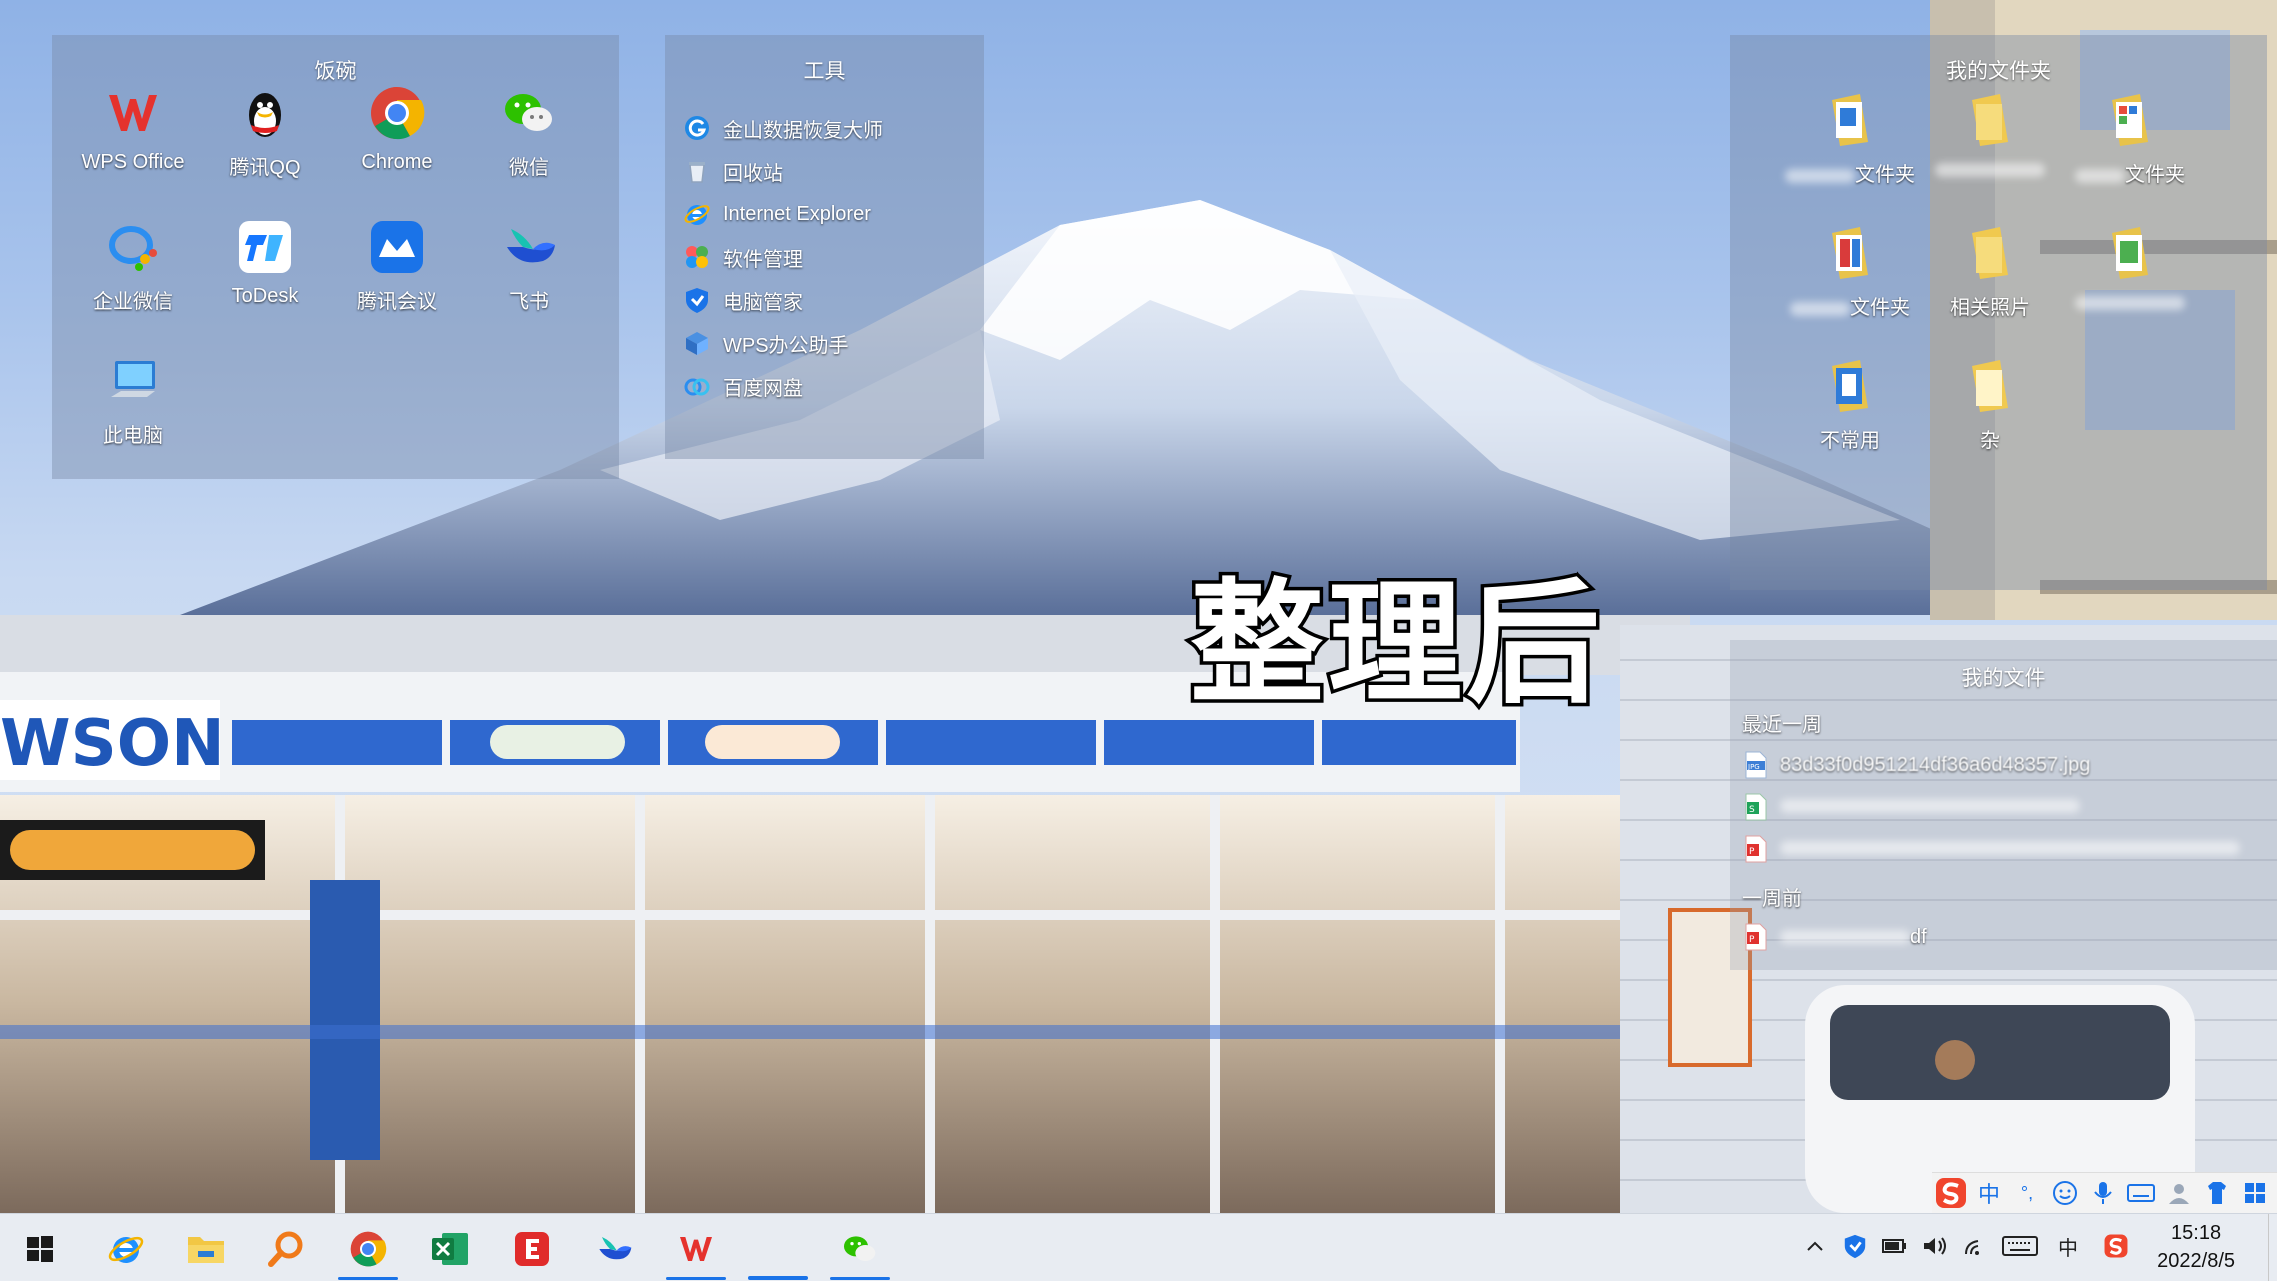  I want to click on chevron-up-icon, so click(1815, 1246).